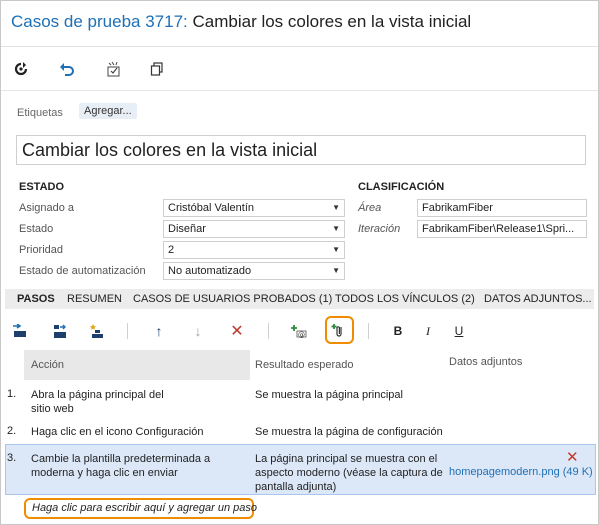 The width and height of the screenshot is (599, 525). I want to click on move-down-icon: ↓, so click(198, 331).